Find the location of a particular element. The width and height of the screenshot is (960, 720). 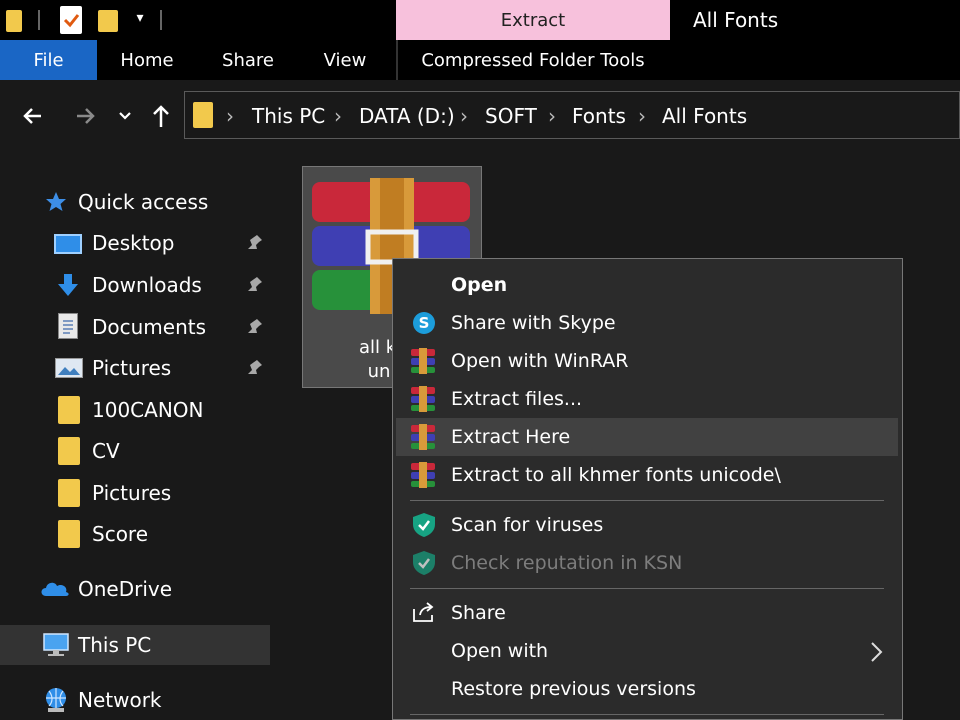

properties-icon is located at coordinates (71, 20).